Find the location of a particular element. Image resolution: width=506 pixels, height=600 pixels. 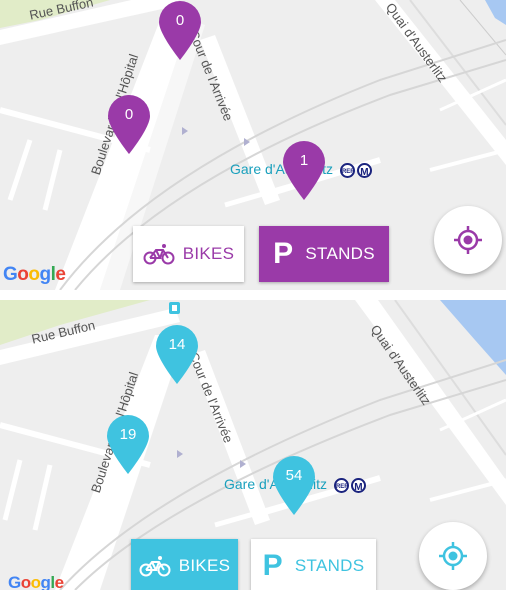

marker-count: 19 is located at coordinates (128, 434).